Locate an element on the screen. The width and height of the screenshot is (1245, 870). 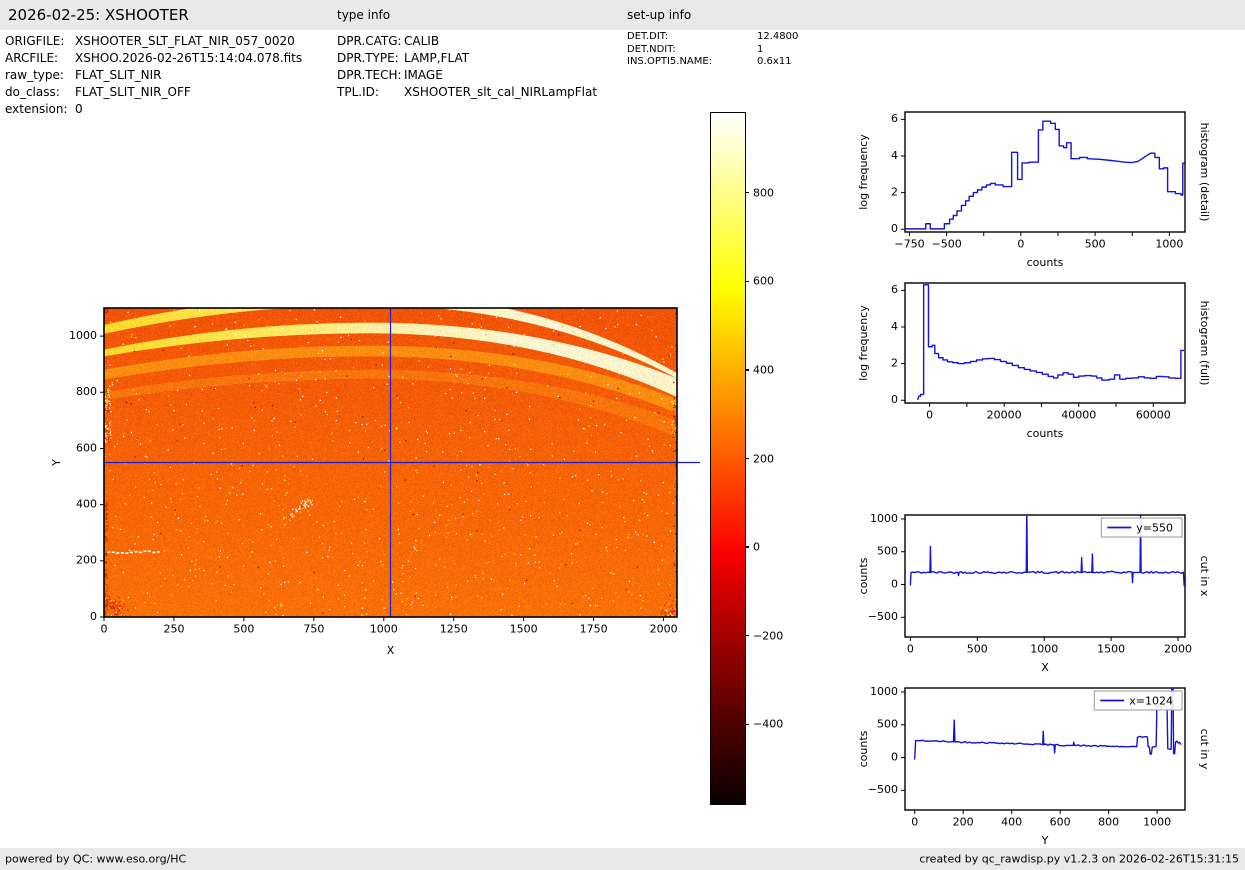
metadata-value: CALIB is located at coordinates (422, 41).